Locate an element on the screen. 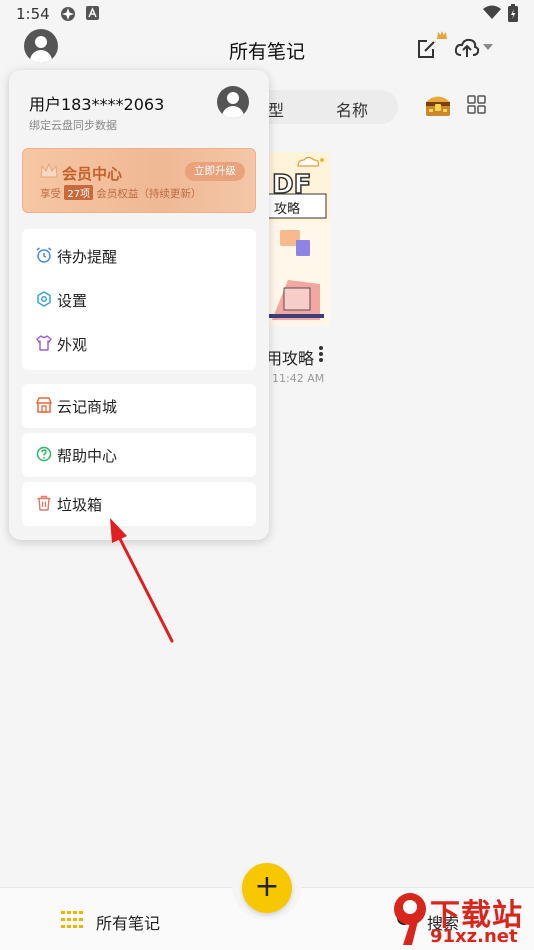 The width and height of the screenshot is (534, 950). upgrade-button: 立即升级 is located at coordinates (215, 171).